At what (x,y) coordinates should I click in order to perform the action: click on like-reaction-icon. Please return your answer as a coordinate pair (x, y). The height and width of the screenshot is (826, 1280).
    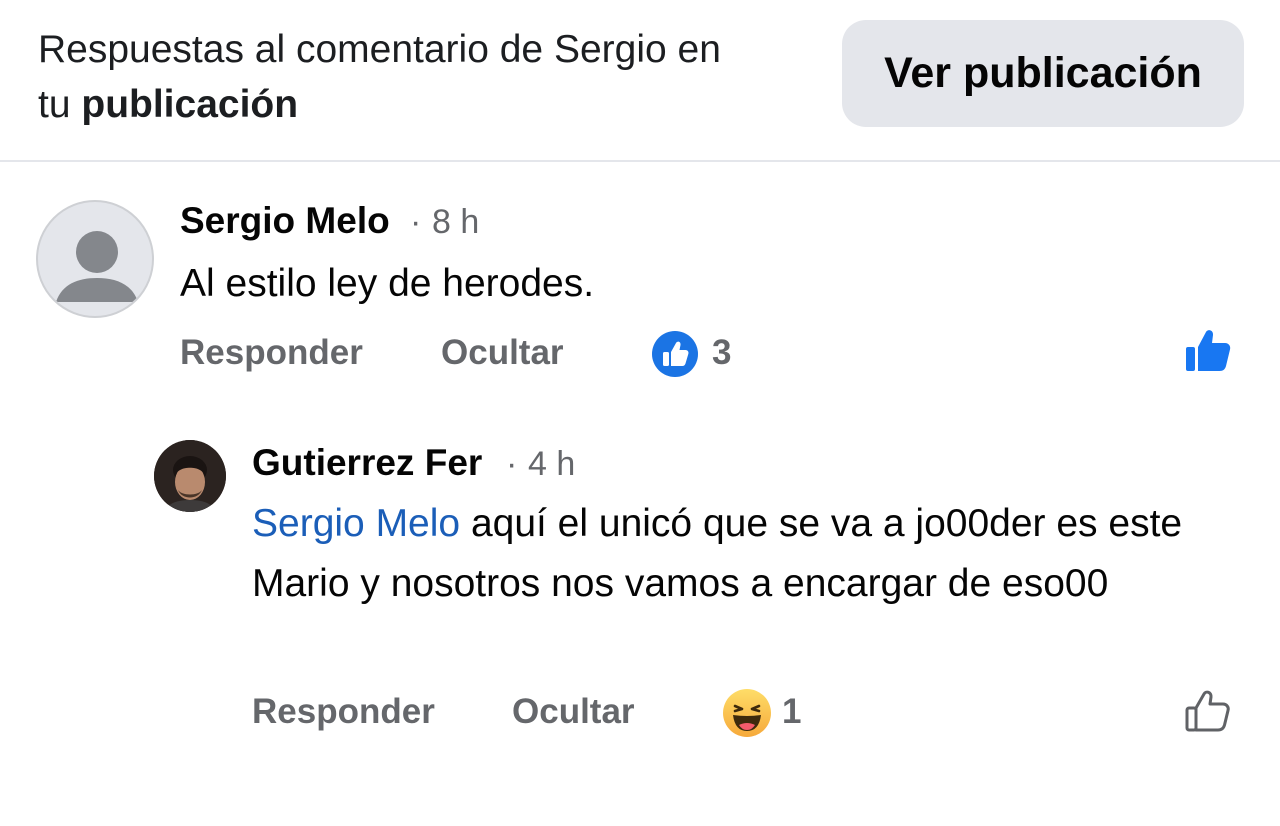
    Looking at the image, I should click on (675, 354).